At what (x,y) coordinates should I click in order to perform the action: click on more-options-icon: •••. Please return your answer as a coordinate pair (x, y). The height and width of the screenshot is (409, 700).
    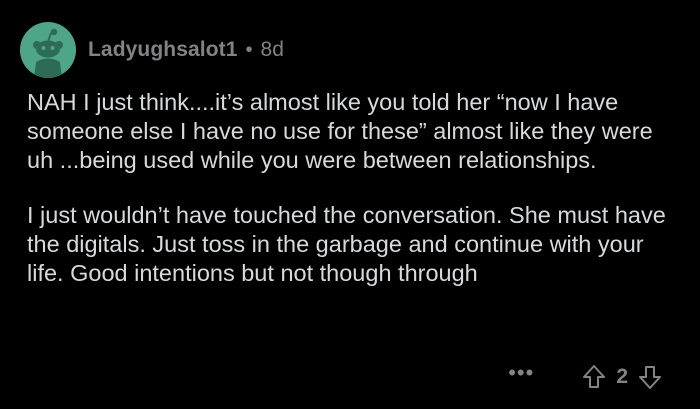
    Looking at the image, I should click on (521, 373).